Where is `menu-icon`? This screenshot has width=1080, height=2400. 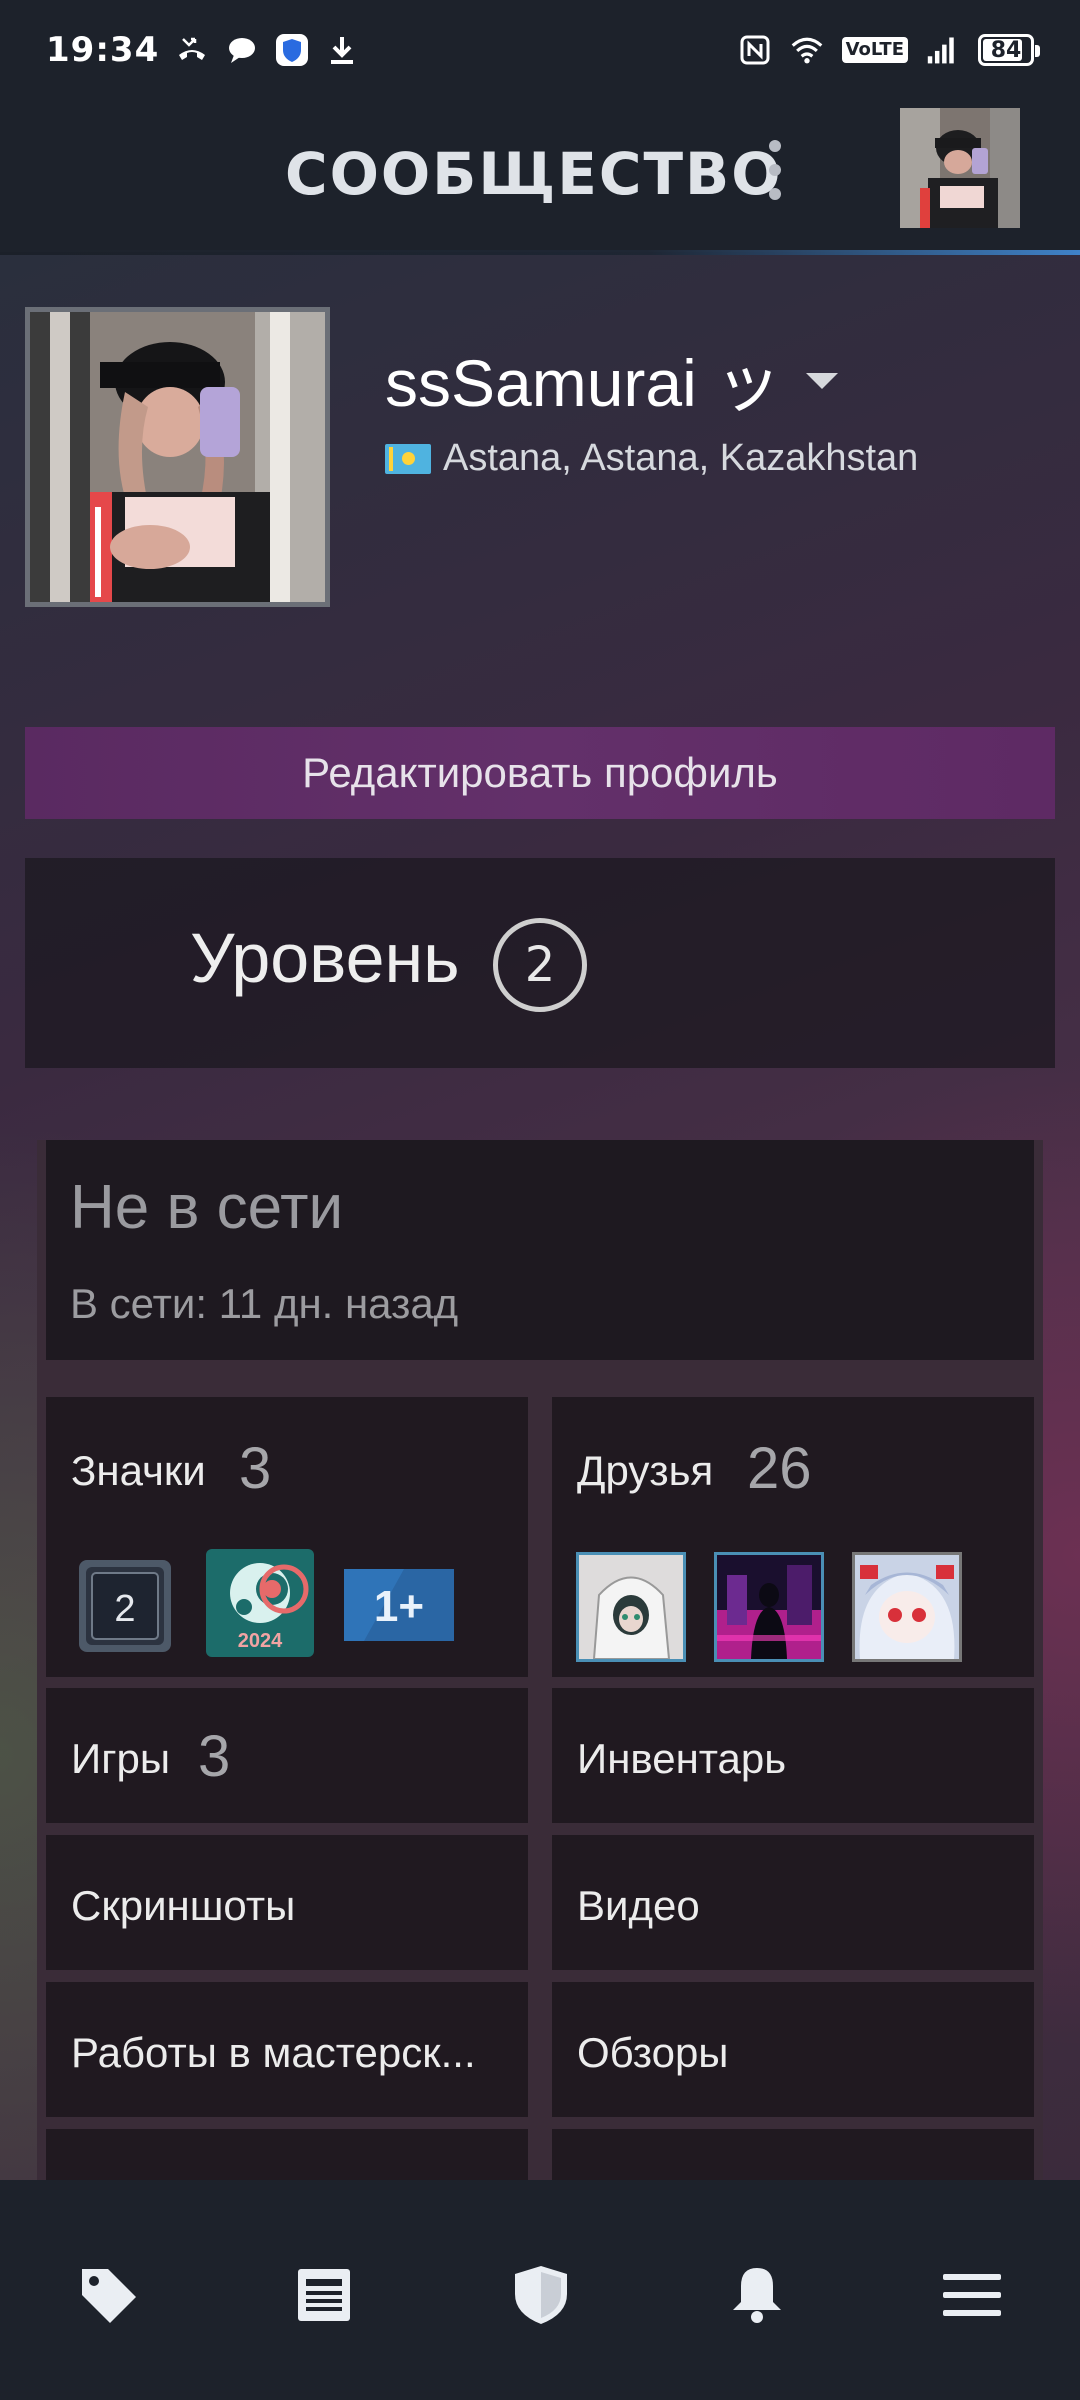 menu-icon is located at coordinates (972, 2295).